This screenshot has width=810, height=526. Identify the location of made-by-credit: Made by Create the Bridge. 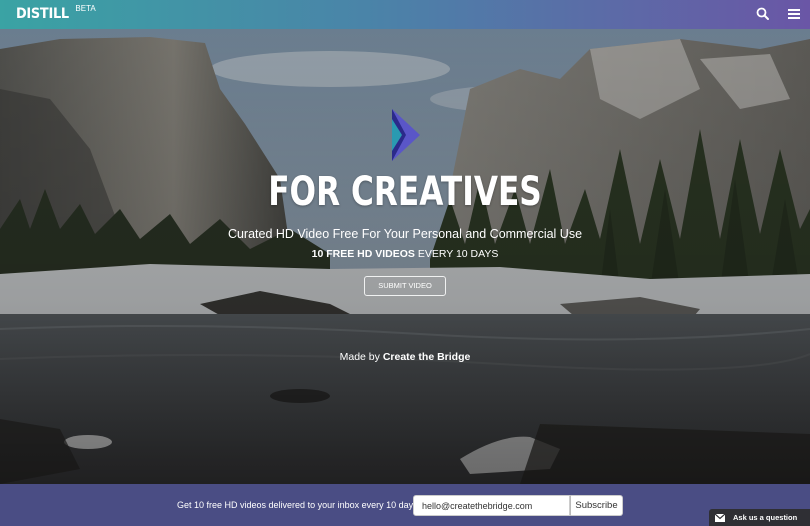
(405, 357).